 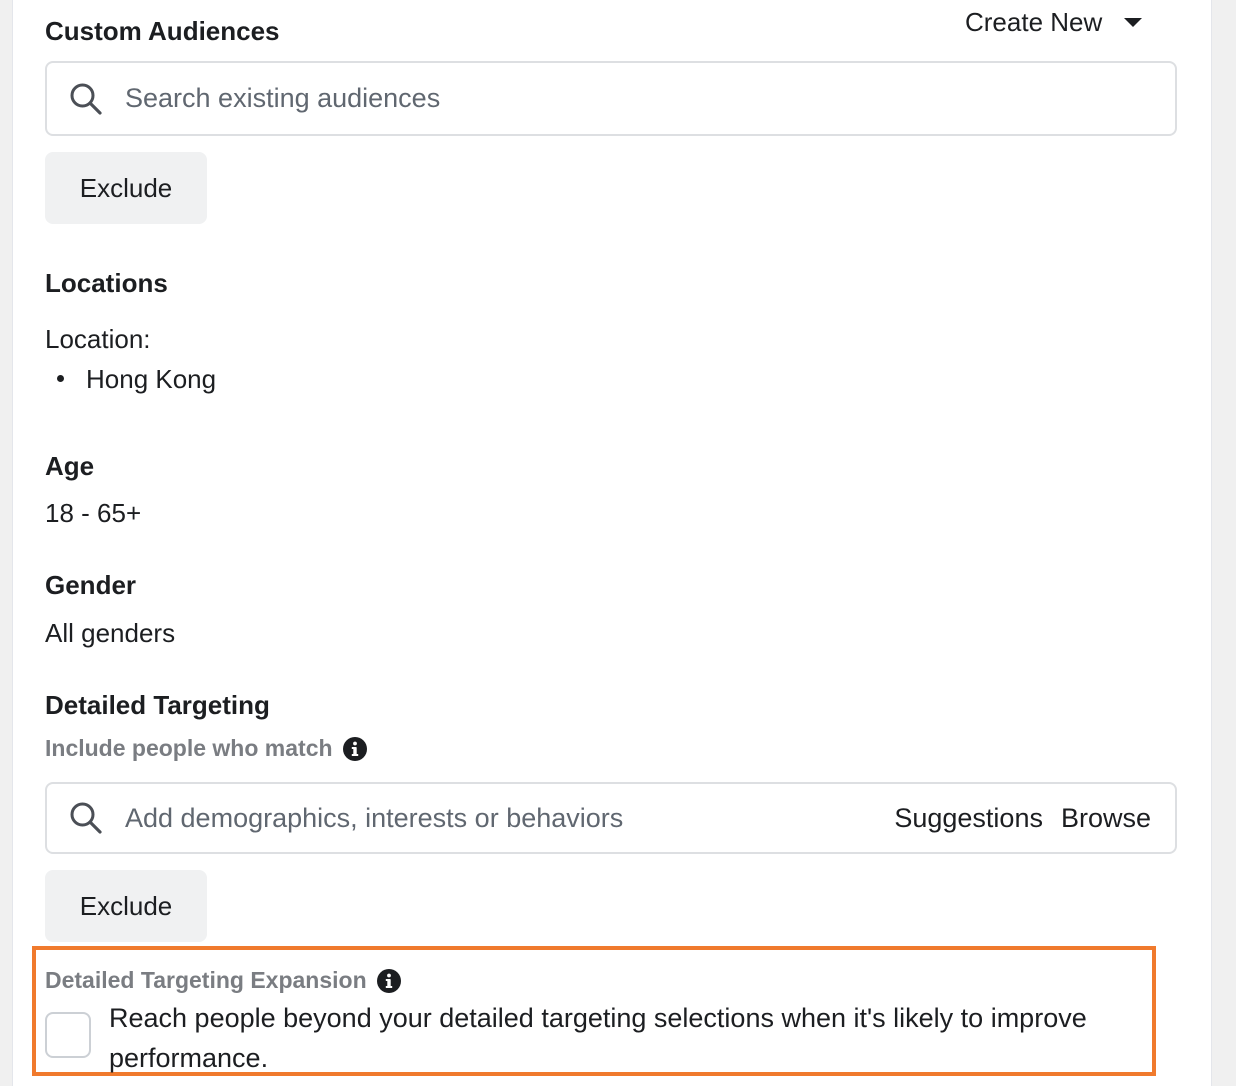 I want to click on location-name: Hong Kong, so click(x=151, y=379).